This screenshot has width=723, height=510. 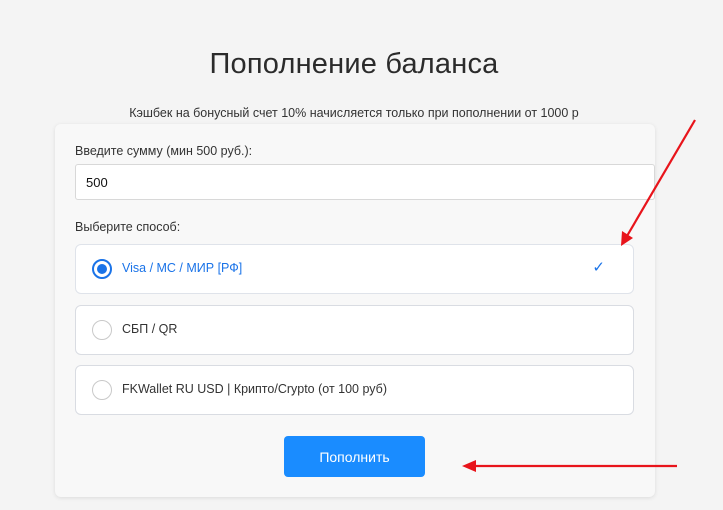 What do you see at coordinates (128, 227) in the screenshot?
I see `method-label: Выберите способ:` at bounding box center [128, 227].